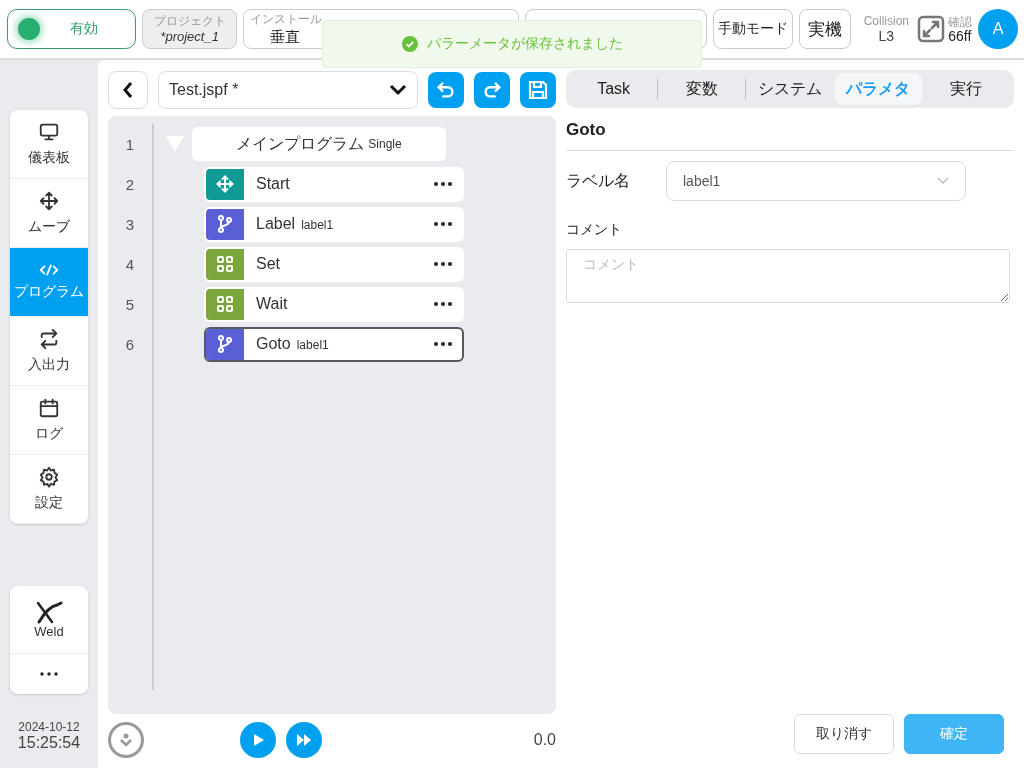 This screenshot has width=1024, height=768. What do you see at coordinates (886, 36) in the screenshot?
I see `collision-level: L3` at bounding box center [886, 36].